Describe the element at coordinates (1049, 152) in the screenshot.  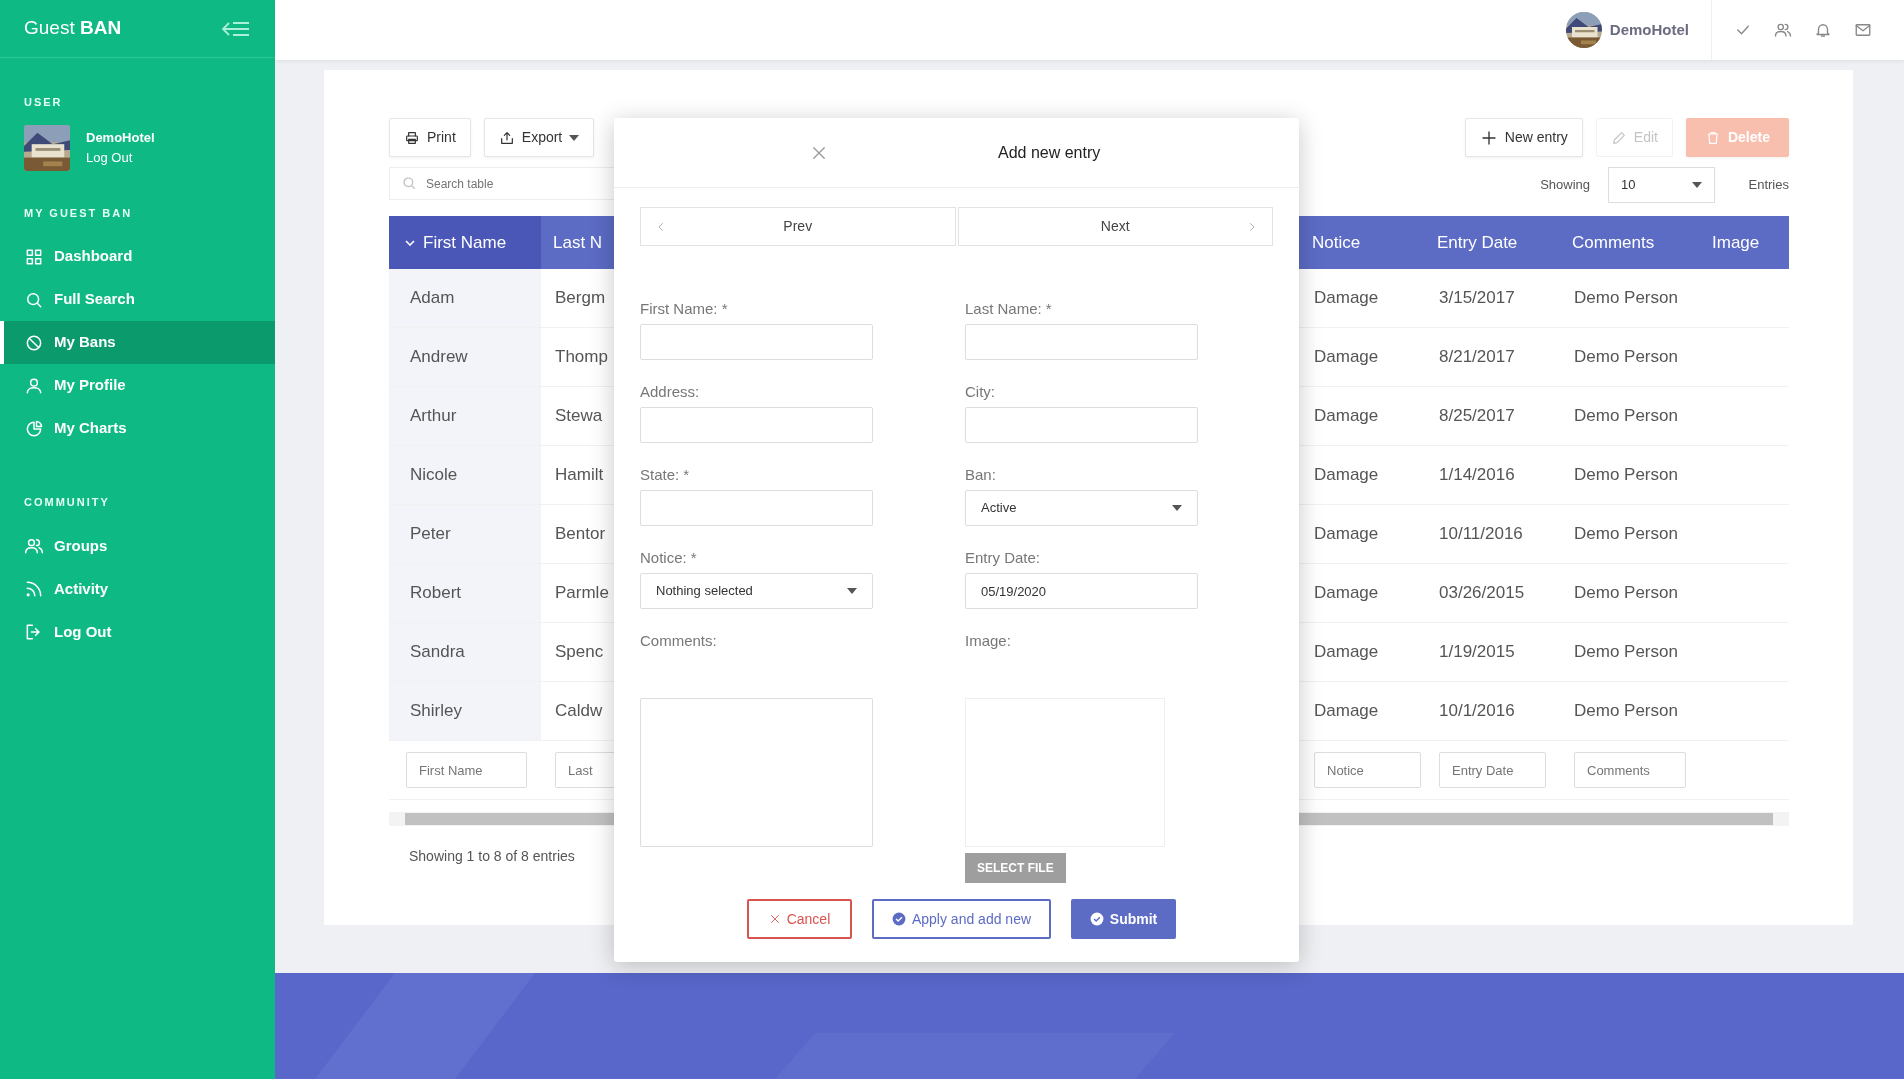
I see `modal-title: Add new entry` at that location.